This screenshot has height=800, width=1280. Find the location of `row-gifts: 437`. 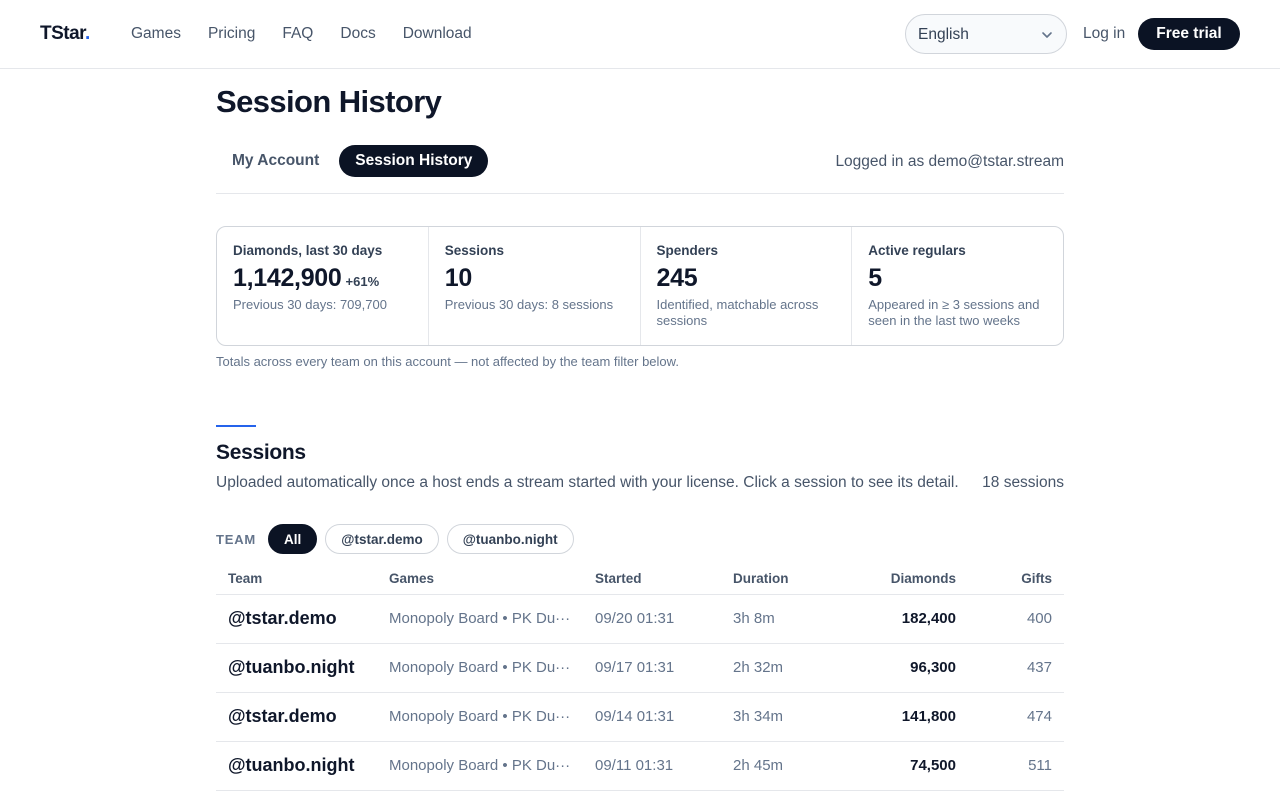

row-gifts: 437 is located at coordinates (1039, 667).